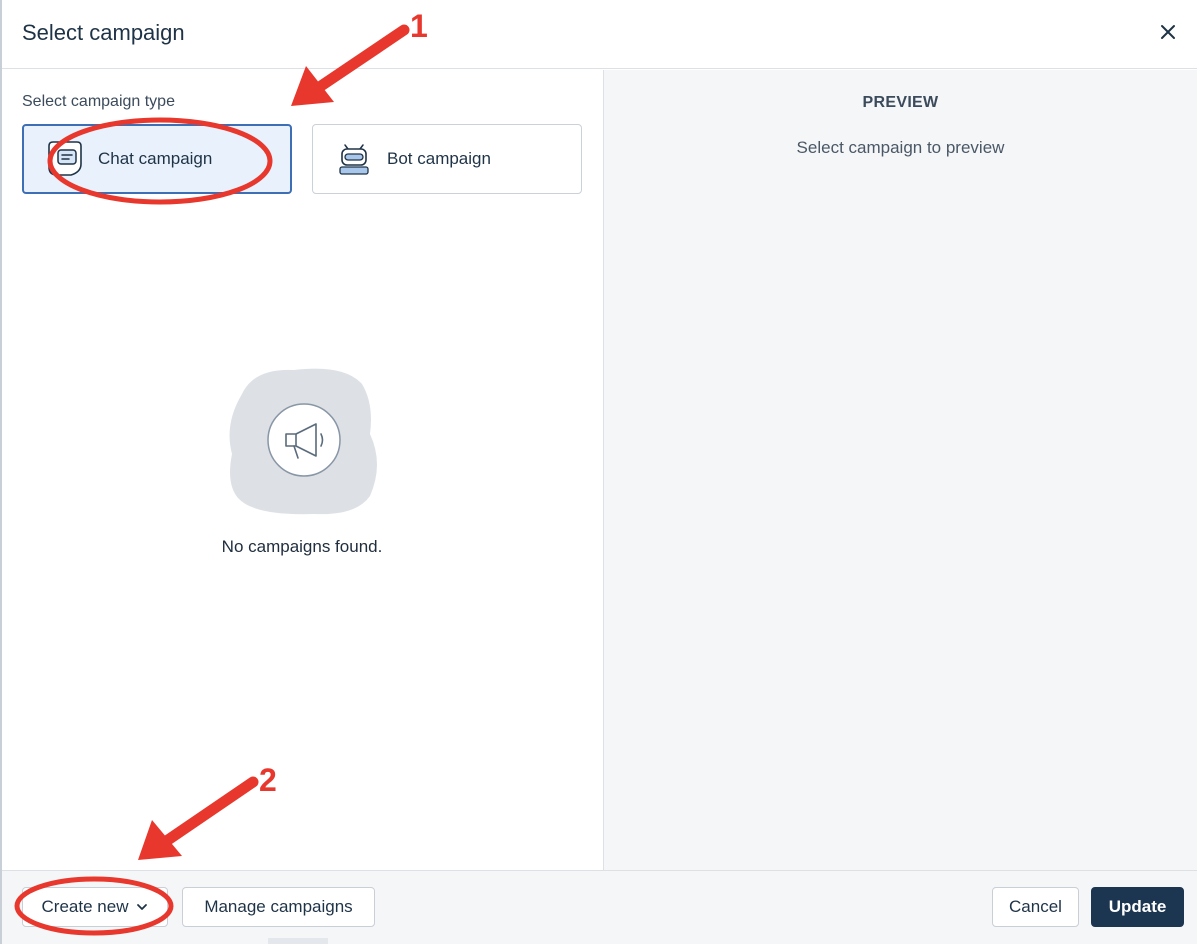 Image resolution: width=1197 pixels, height=944 pixels. Describe the element at coordinates (298, 941) in the screenshot. I see `background-scrollbar-fragment` at that location.